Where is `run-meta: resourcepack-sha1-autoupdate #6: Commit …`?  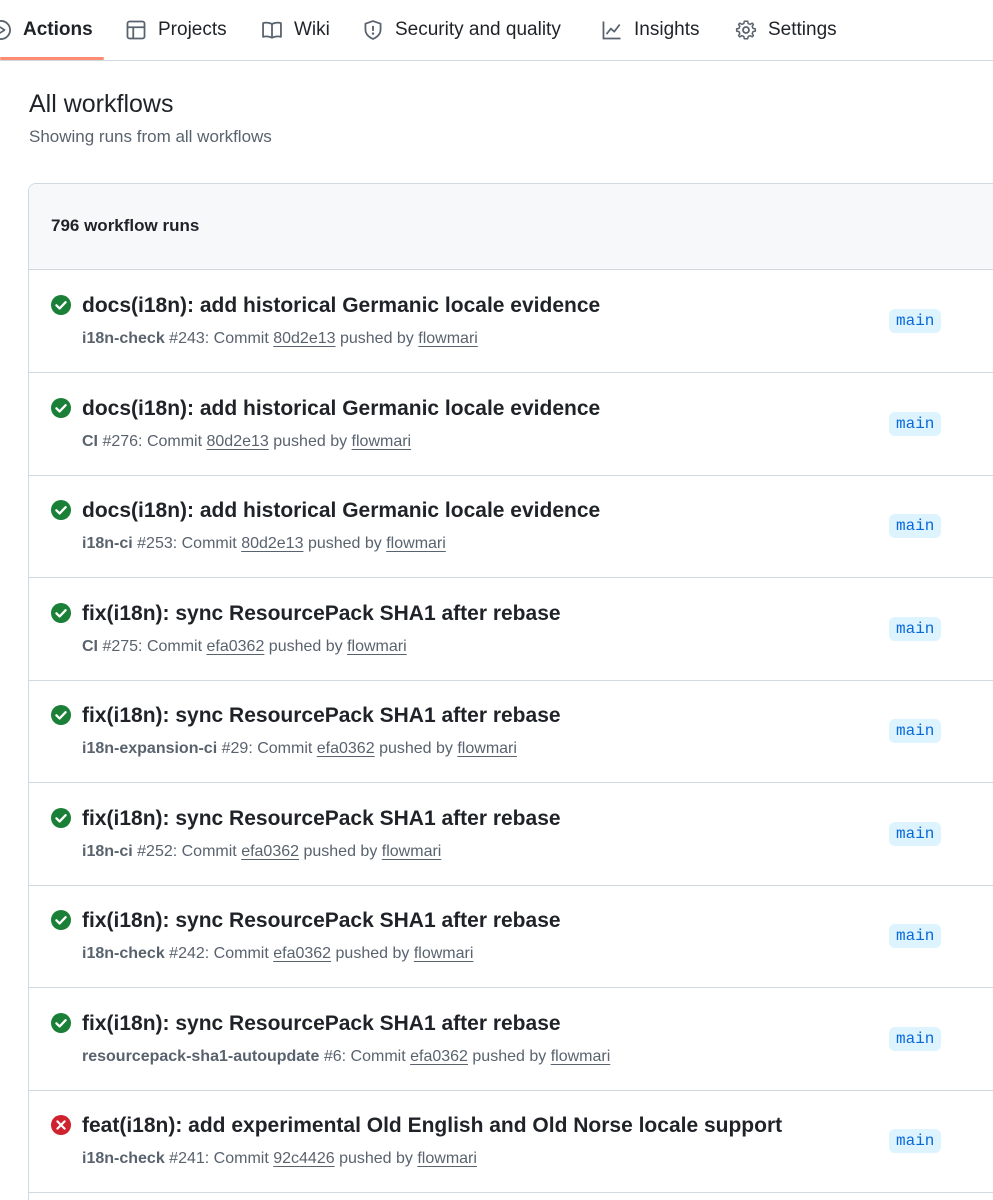 run-meta: resourcepack-sha1-autoupdate #6: Commit … is located at coordinates (346, 1057).